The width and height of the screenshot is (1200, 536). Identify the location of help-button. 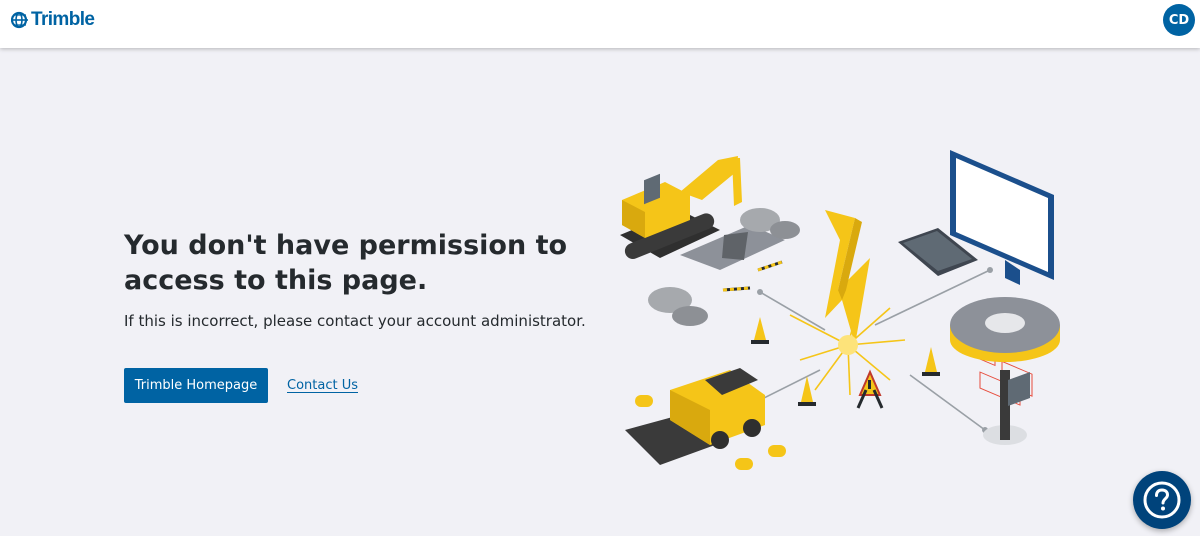
(1162, 500).